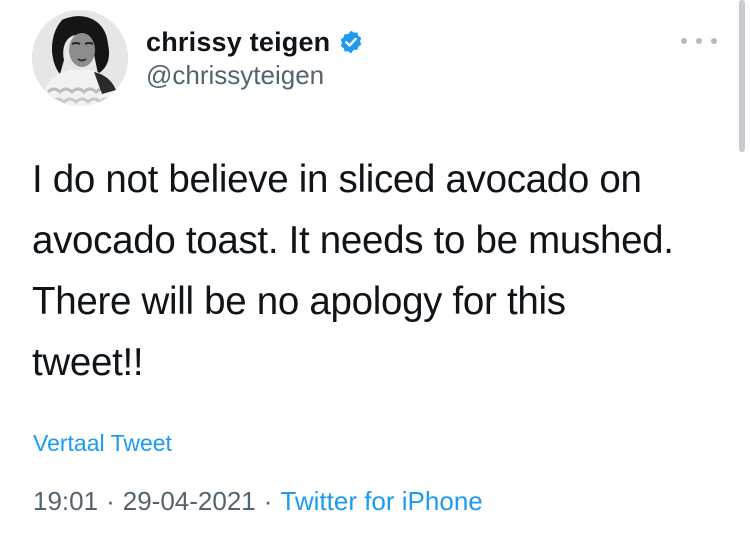 This screenshot has width=750, height=537. Describe the element at coordinates (189, 501) in the screenshot. I see `tweet-date: 29-04-2021` at that location.